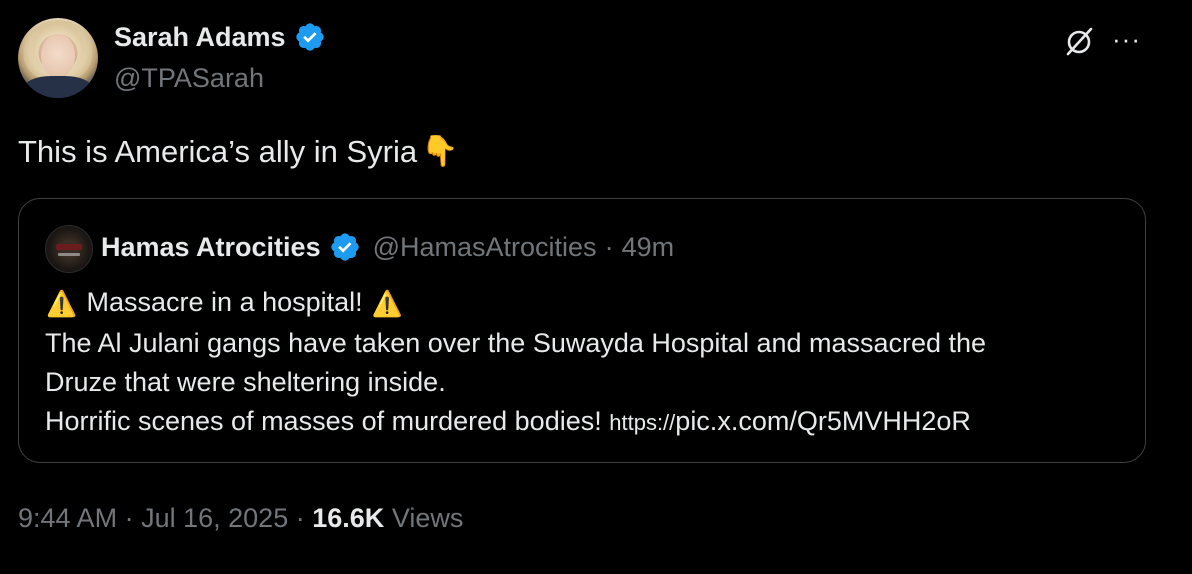 This screenshot has width=1192, height=574. I want to click on author-avatar, so click(58, 58).